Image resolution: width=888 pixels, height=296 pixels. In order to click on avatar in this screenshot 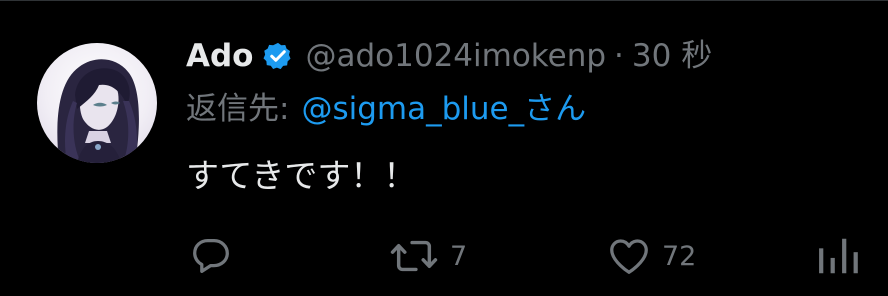, I will do `click(97, 103)`.